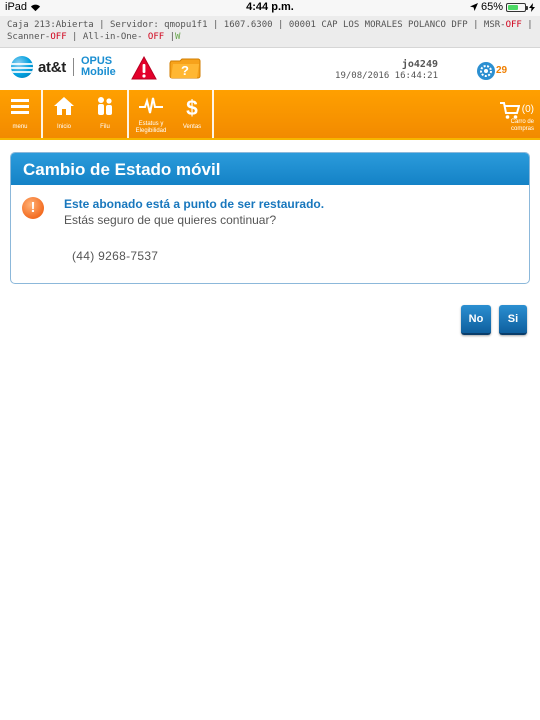 The height and width of the screenshot is (720, 540). Describe the element at coordinates (63, 127) in the screenshot. I see `nav-inicio-label: Inicio` at that location.